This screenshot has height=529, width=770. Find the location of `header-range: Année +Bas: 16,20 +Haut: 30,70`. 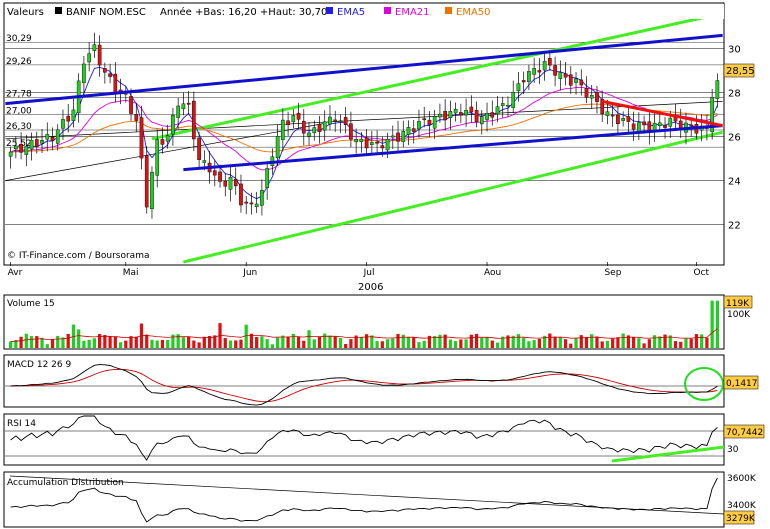

header-range: Année +Bas: 16,20 +Haut: 30,70 is located at coordinates (243, 12).